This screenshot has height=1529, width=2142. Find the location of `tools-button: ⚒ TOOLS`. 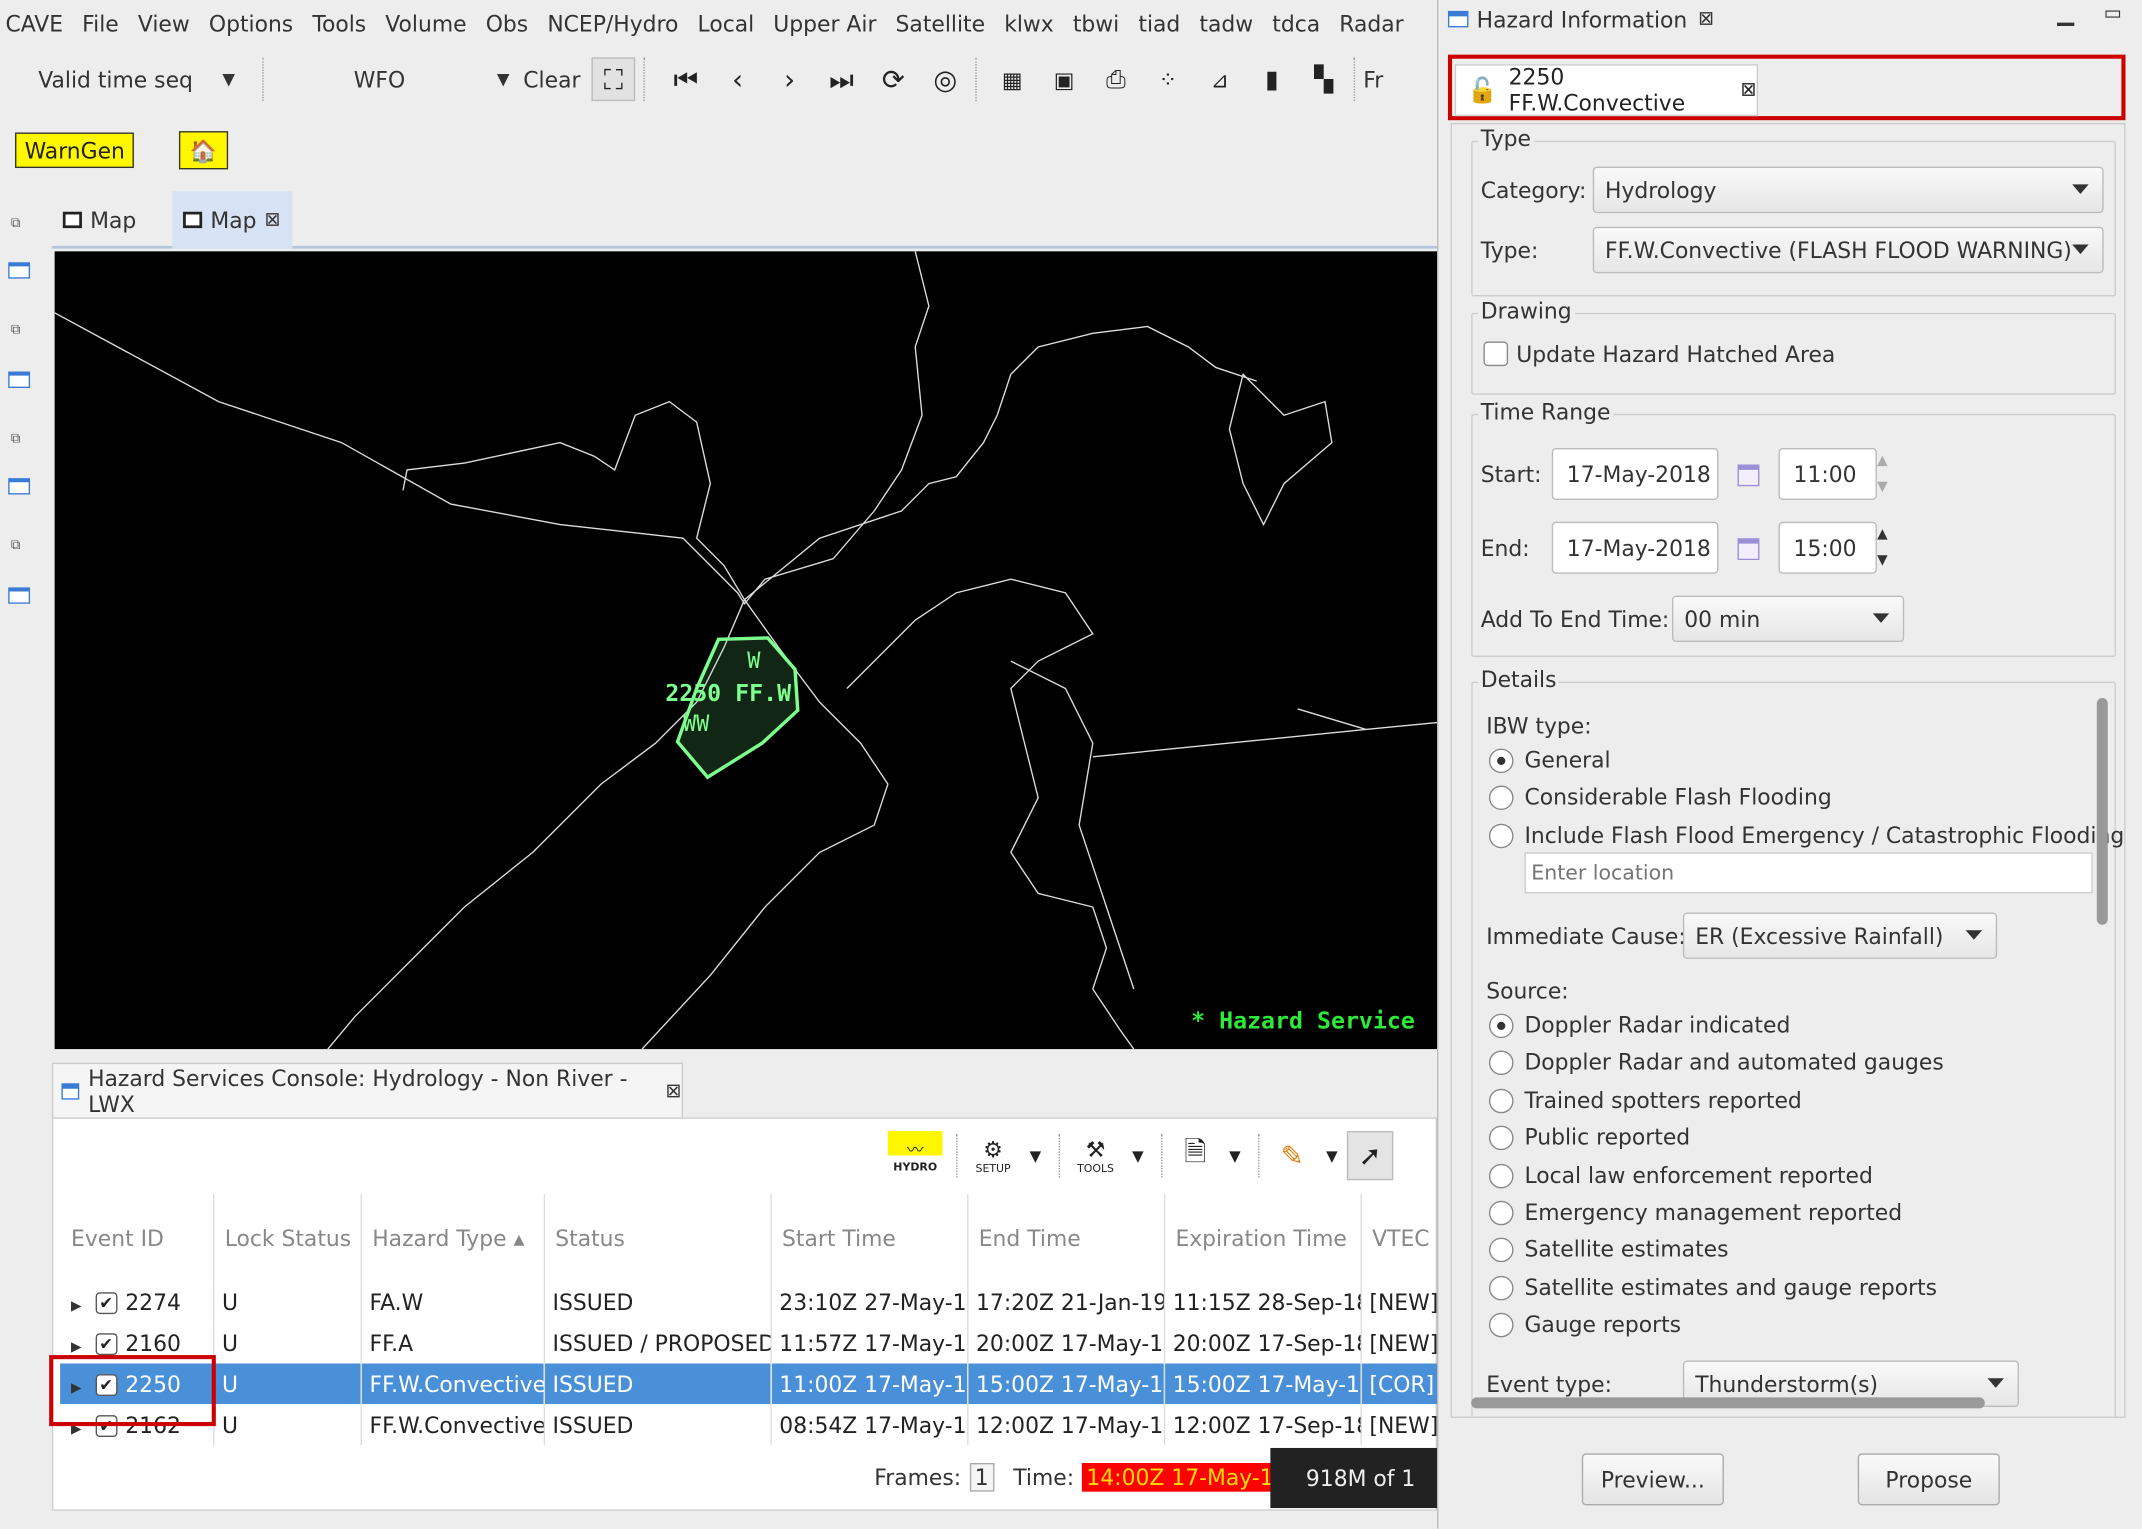

tools-button: ⚒ TOOLS is located at coordinates (1095, 1155).